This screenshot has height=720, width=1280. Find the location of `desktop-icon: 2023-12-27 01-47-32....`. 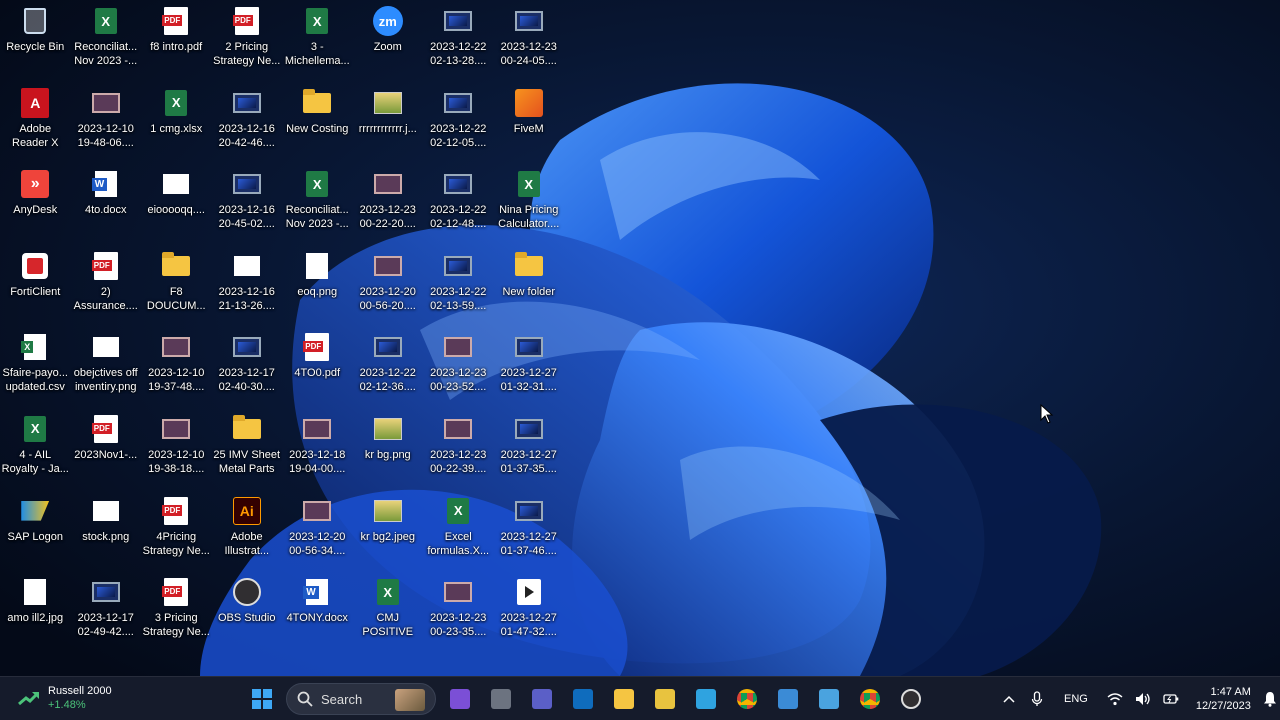

desktop-icon: 2023-12-27 01-47-32.... is located at coordinates (529, 616).